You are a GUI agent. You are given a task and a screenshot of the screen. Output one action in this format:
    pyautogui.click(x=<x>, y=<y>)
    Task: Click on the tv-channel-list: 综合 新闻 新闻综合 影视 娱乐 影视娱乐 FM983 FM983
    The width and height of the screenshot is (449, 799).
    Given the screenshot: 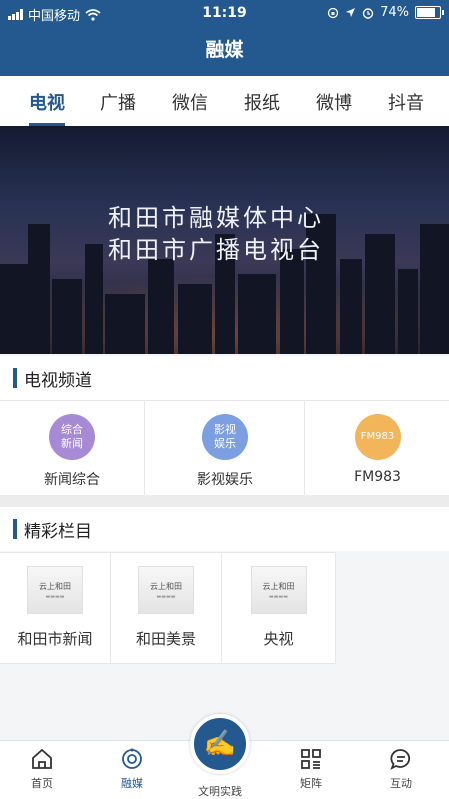 What is the action you would take?
    pyautogui.click(x=224, y=448)
    